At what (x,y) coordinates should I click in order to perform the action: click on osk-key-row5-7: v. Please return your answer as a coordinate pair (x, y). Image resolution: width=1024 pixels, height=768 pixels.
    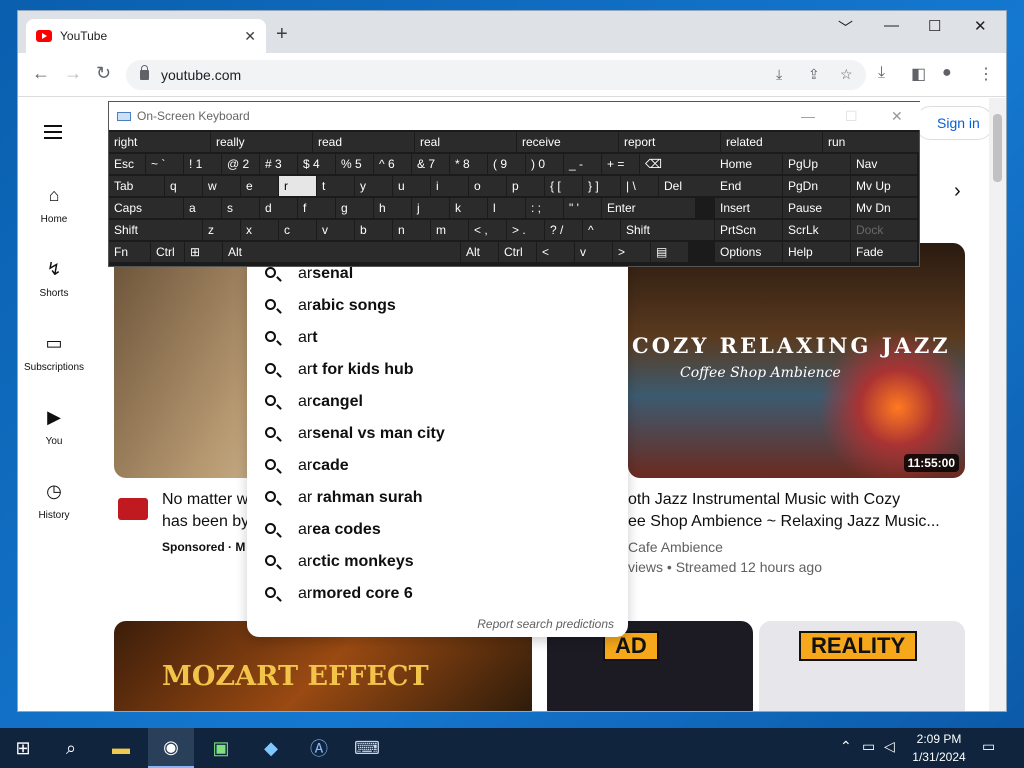
    Looking at the image, I should click on (593, 252).